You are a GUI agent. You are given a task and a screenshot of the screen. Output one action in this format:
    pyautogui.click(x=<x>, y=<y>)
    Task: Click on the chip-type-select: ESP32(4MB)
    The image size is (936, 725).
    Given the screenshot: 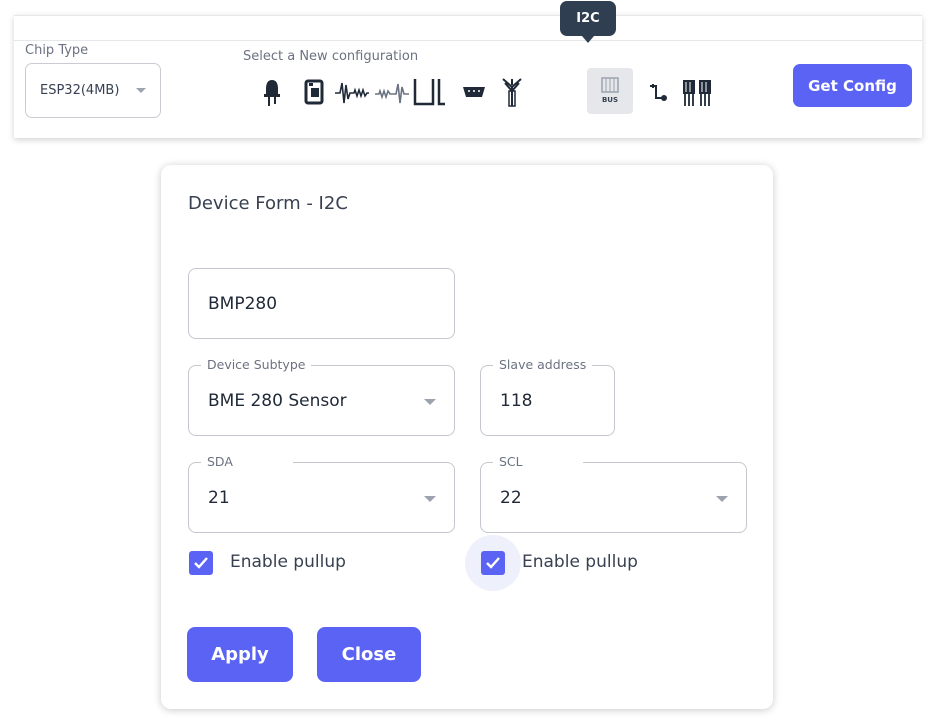 What is the action you would take?
    pyautogui.click(x=93, y=90)
    